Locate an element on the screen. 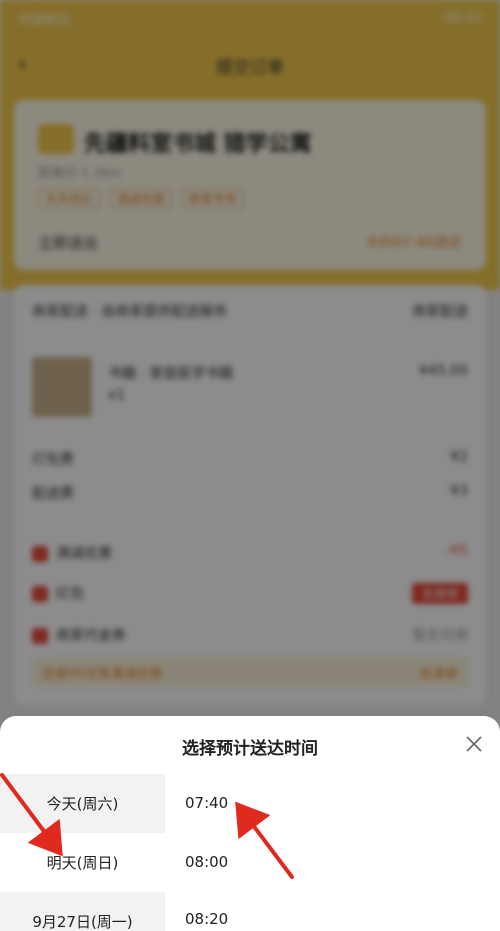 The height and width of the screenshot is (931, 500). time-option: 08:20 is located at coordinates (206, 919).